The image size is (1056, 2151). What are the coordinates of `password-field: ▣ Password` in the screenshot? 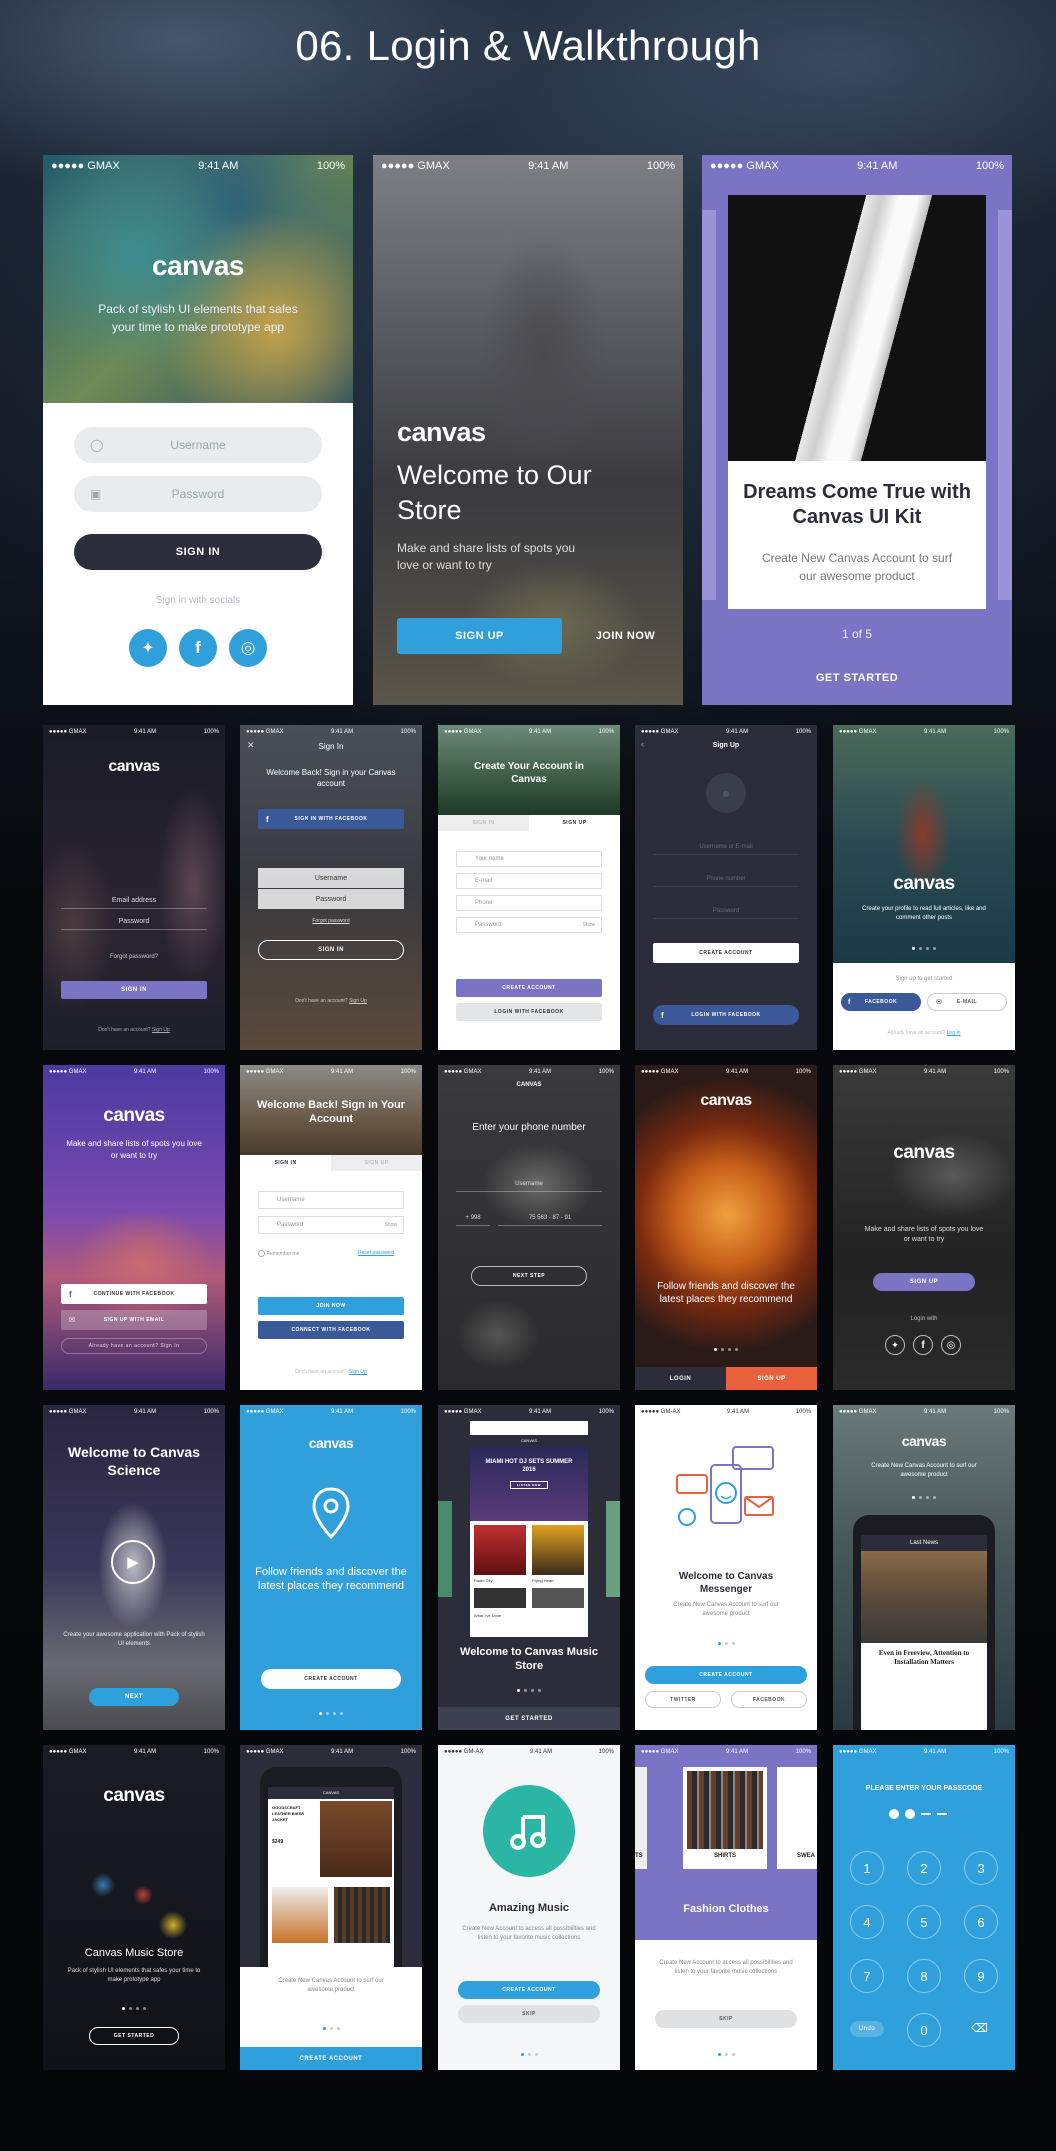 It's located at (198, 494).